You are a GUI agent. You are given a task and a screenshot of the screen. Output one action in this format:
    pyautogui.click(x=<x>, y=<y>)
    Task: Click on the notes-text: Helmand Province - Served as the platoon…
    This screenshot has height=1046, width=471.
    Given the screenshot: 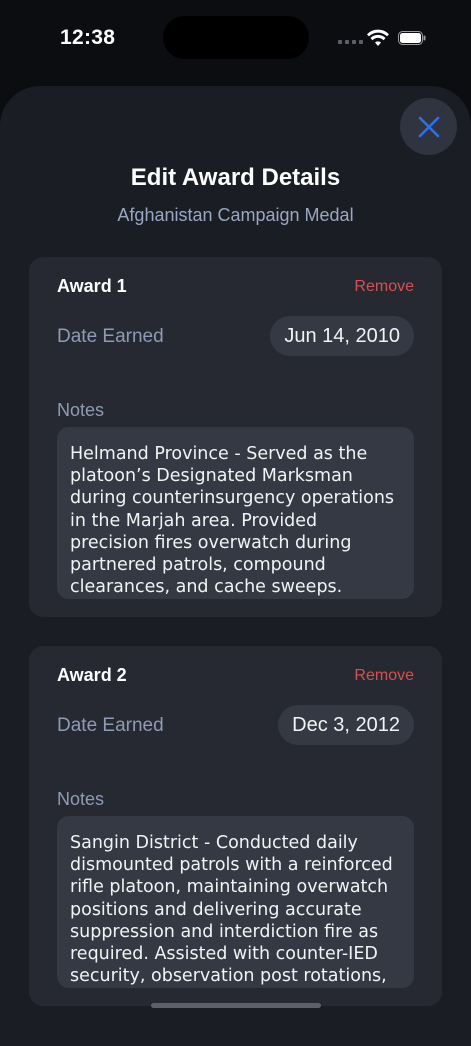 What is the action you would take?
    pyautogui.click(x=232, y=521)
    